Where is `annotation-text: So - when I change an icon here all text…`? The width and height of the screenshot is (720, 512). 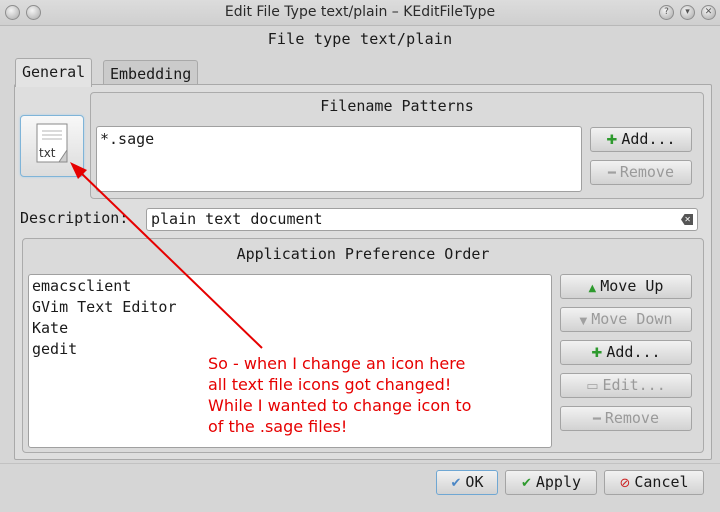 annotation-text: So - when I change an icon here all text… is located at coordinates (378, 395).